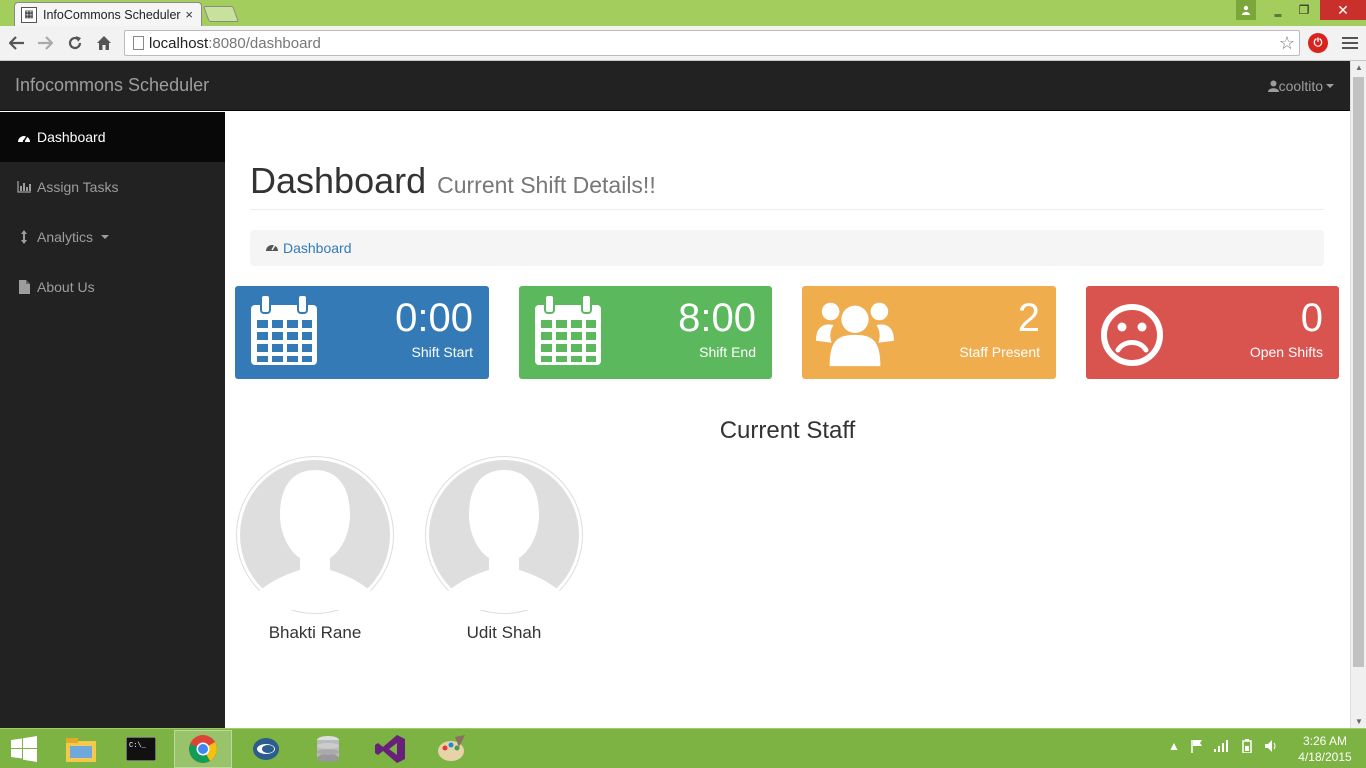  What do you see at coordinates (65, 237) in the screenshot?
I see `sidebar-item-label: Analytics` at bounding box center [65, 237].